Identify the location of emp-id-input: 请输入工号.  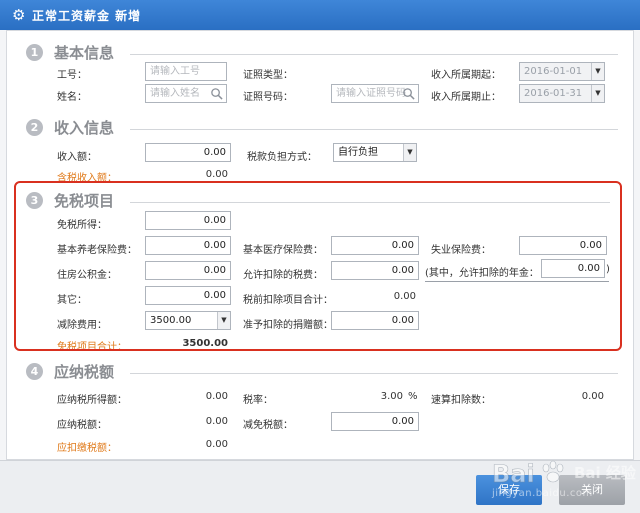
(186, 71).